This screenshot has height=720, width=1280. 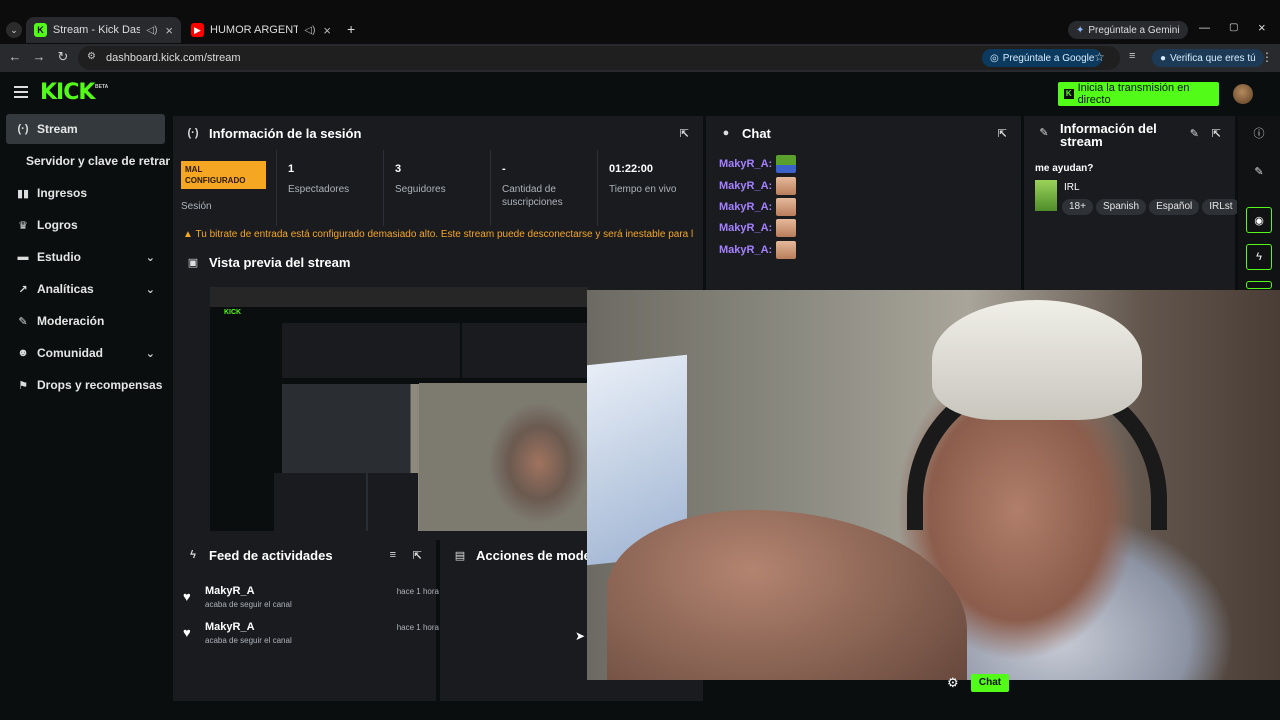 I want to click on tab-humor: ▶ HUMOR ARGENTINO:Comedia ◁) ×, so click(x=261, y=30).